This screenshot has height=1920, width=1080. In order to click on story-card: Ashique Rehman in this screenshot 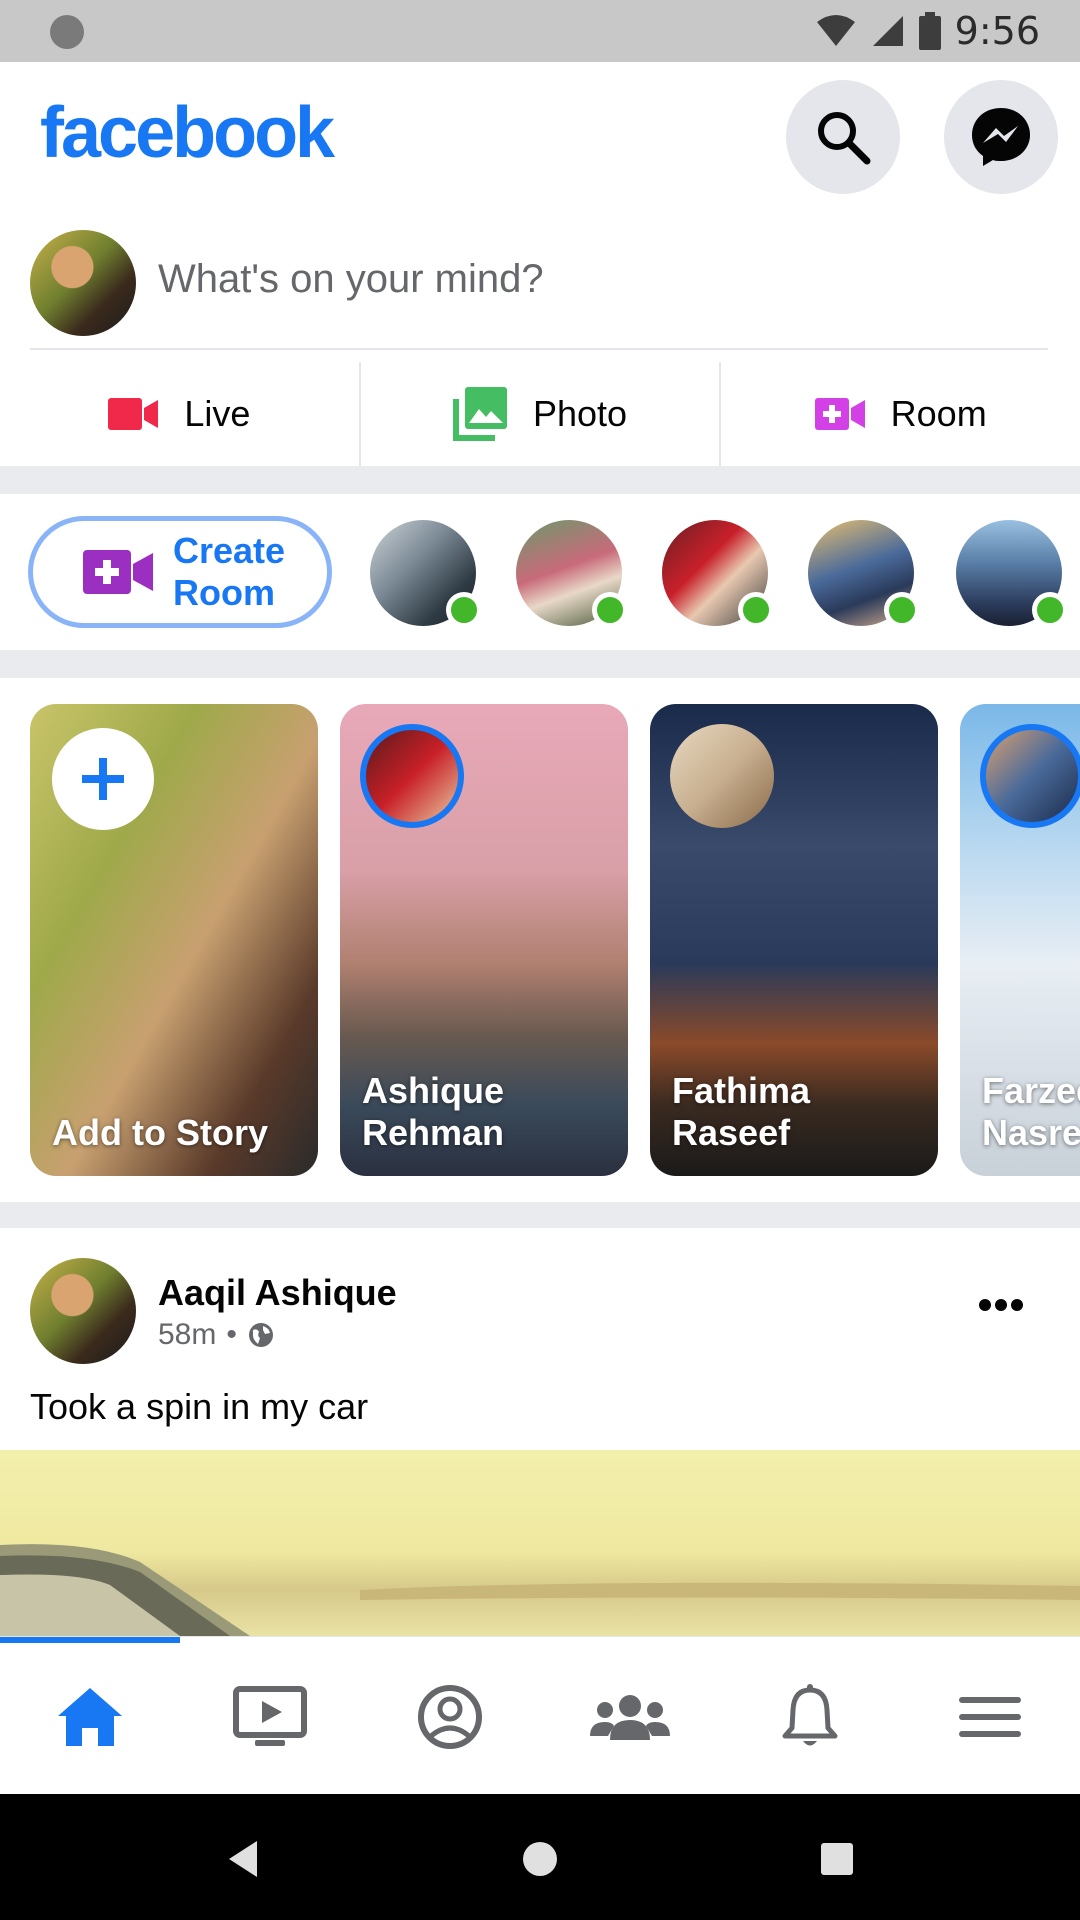, I will do `click(484, 940)`.